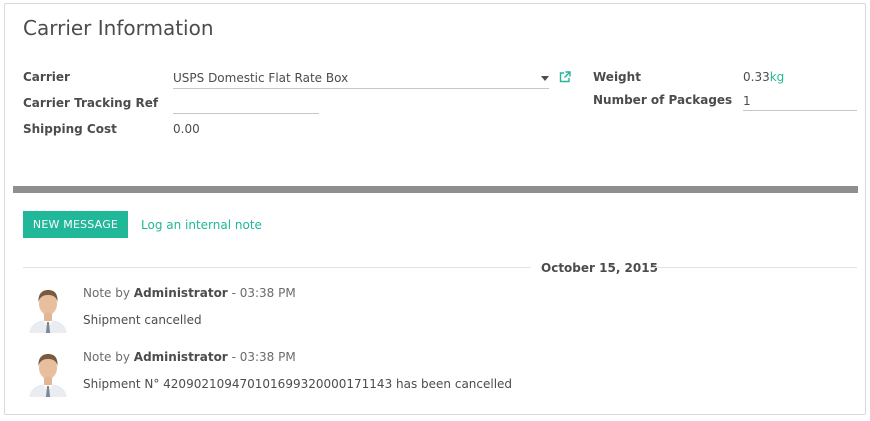 This screenshot has width=870, height=421. Describe the element at coordinates (545, 78) in the screenshot. I see `caret-down-icon` at that location.